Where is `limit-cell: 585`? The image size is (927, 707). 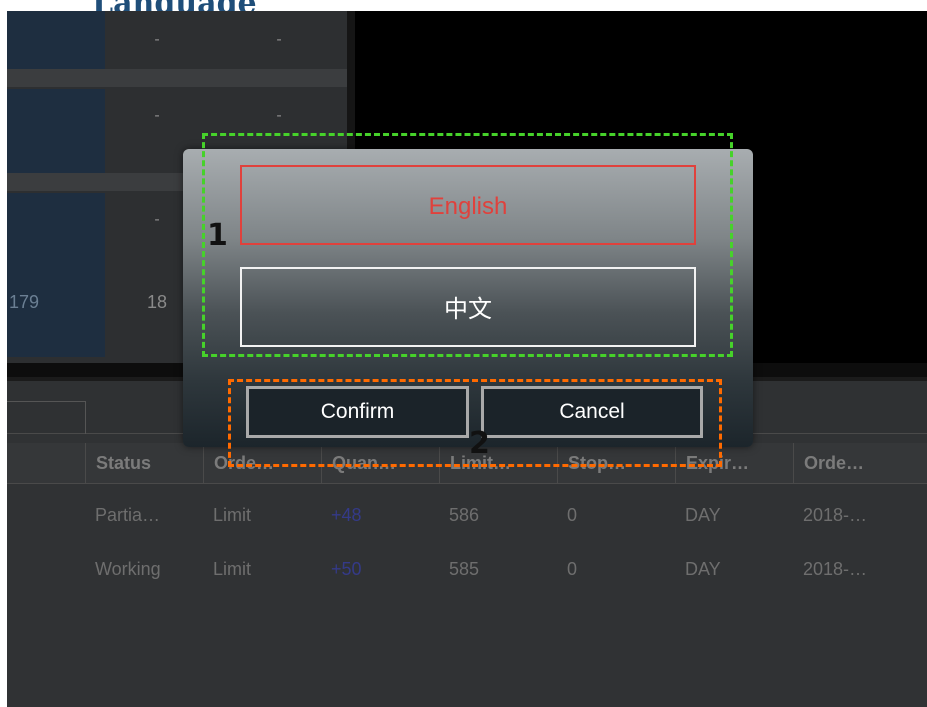 limit-cell: 585 is located at coordinates (464, 569).